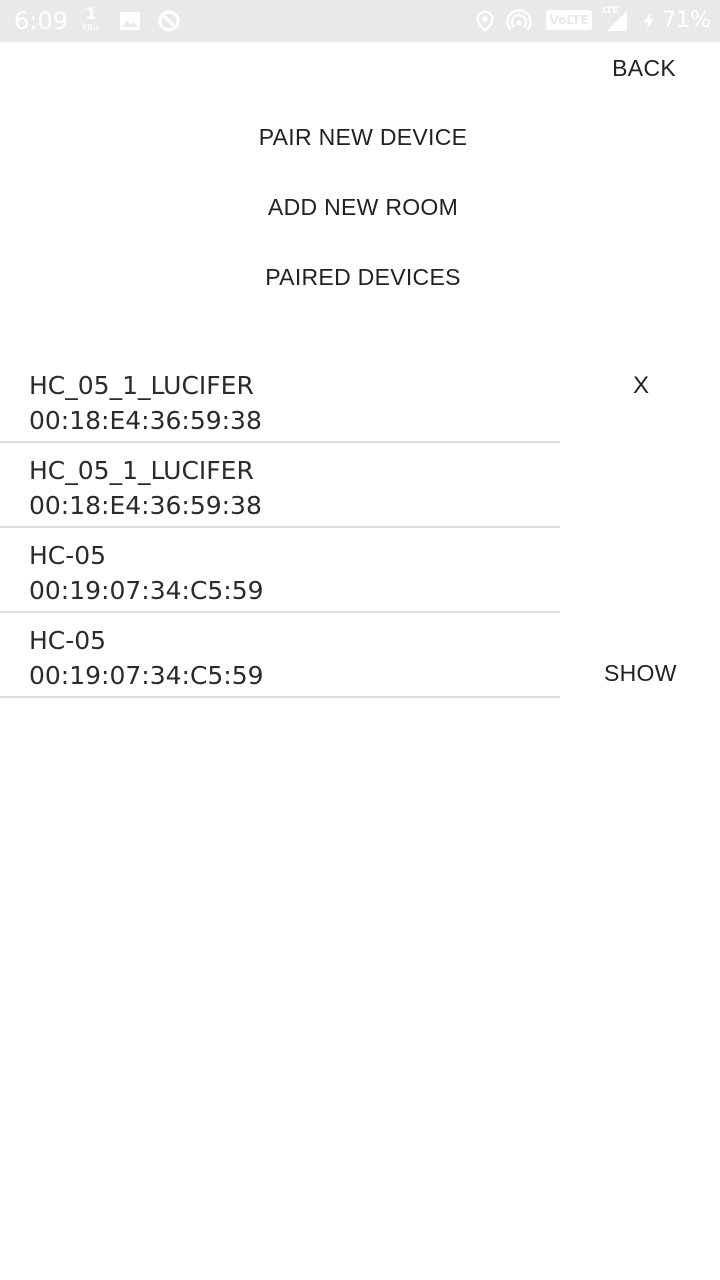  What do you see at coordinates (91, 27) in the screenshot?
I see `network-speed-unit: KB/s` at bounding box center [91, 27].